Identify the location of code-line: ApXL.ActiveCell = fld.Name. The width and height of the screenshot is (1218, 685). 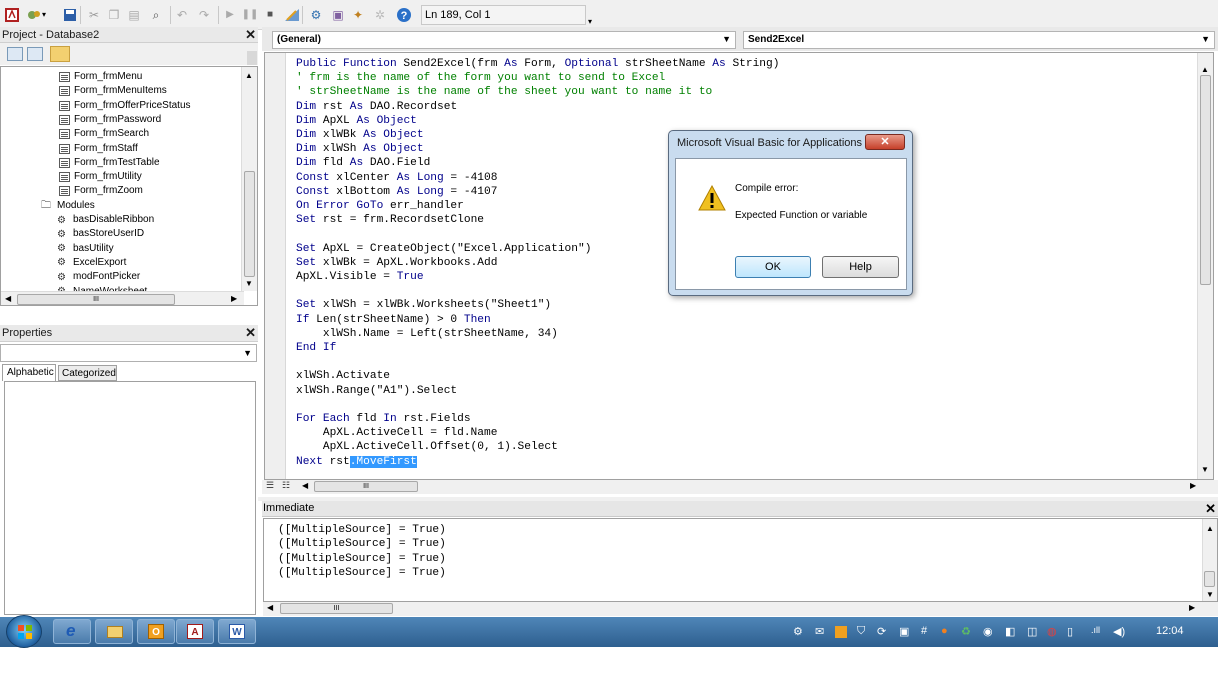
(397, 433).